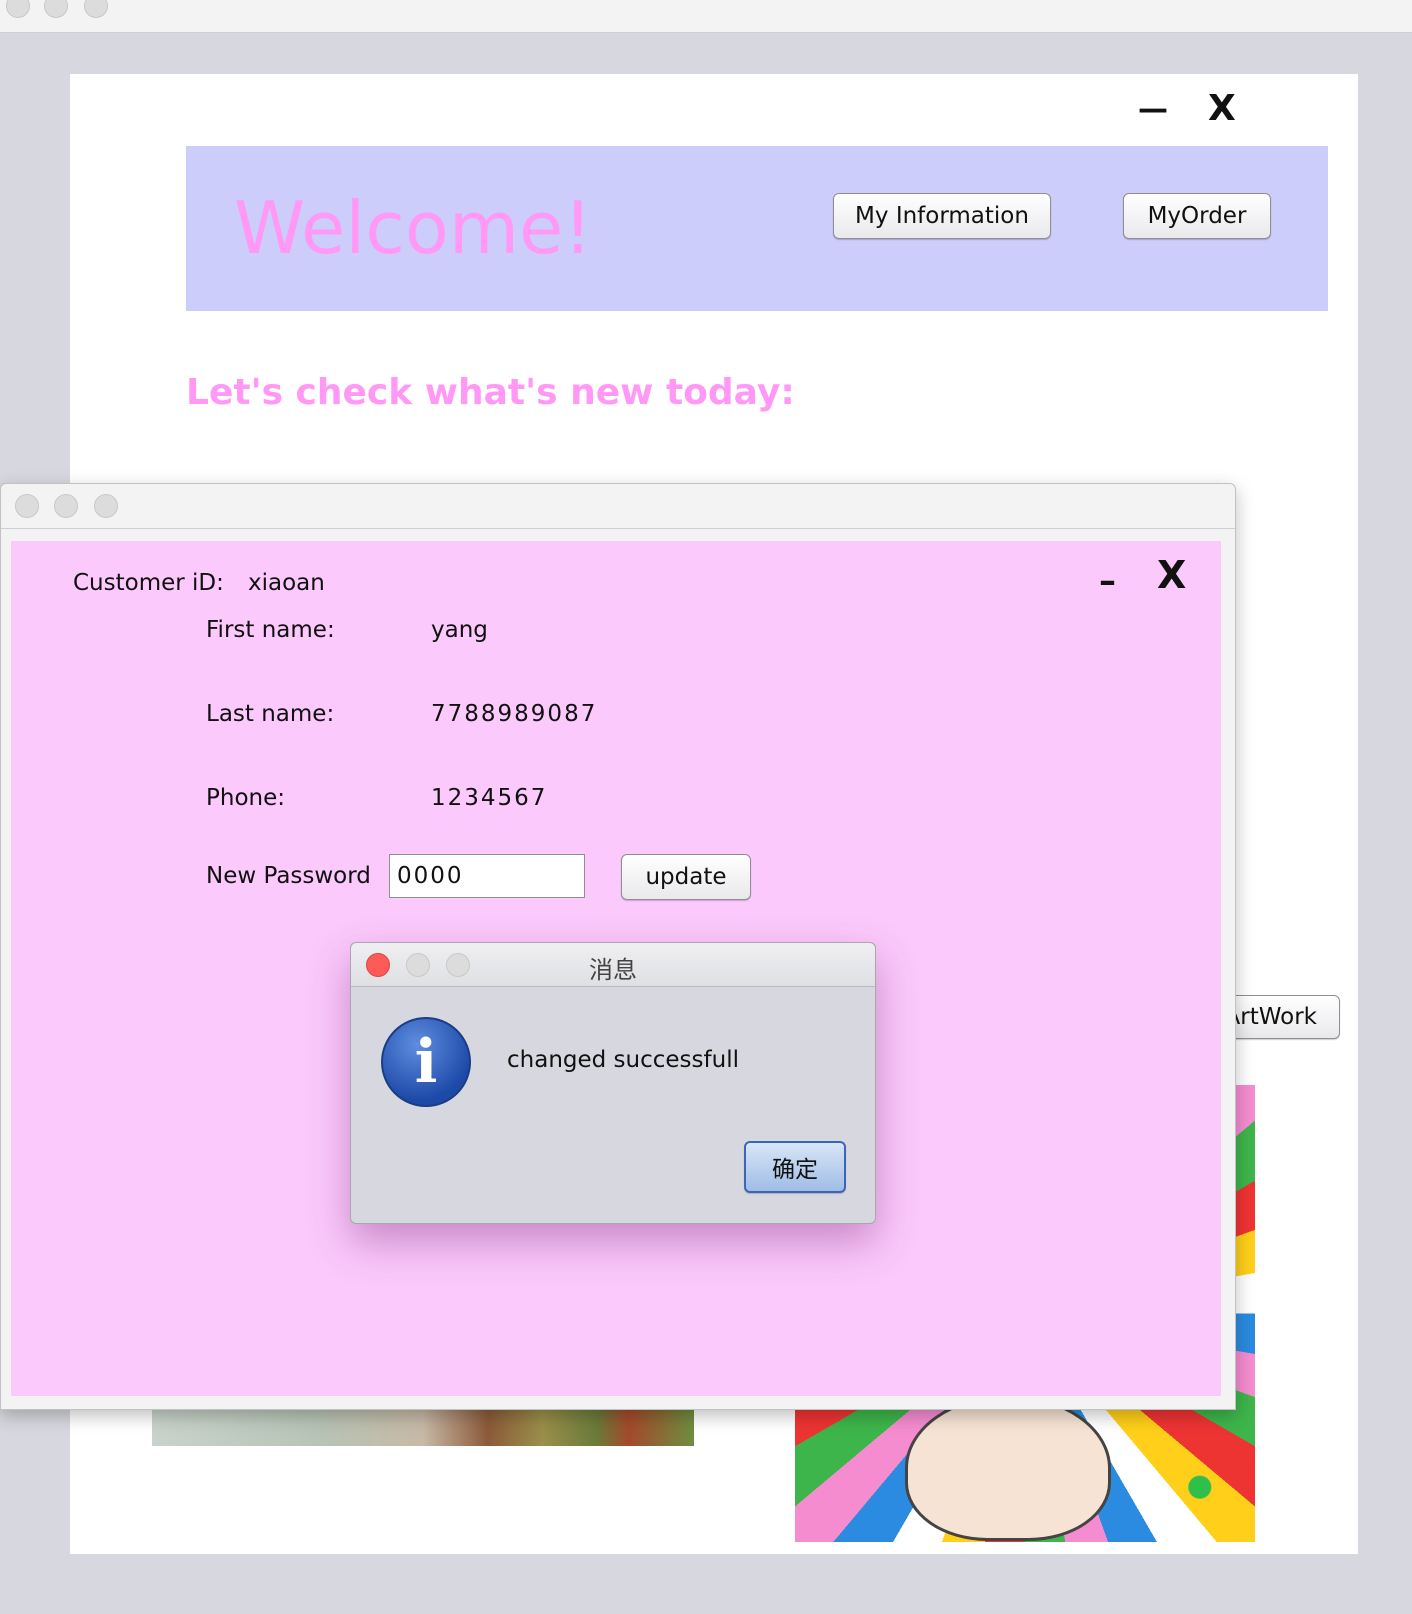 The image size is (1412, 1614). I want to click on message-dialog: 消息 i changed successfull 确定, so click(613, 1083).